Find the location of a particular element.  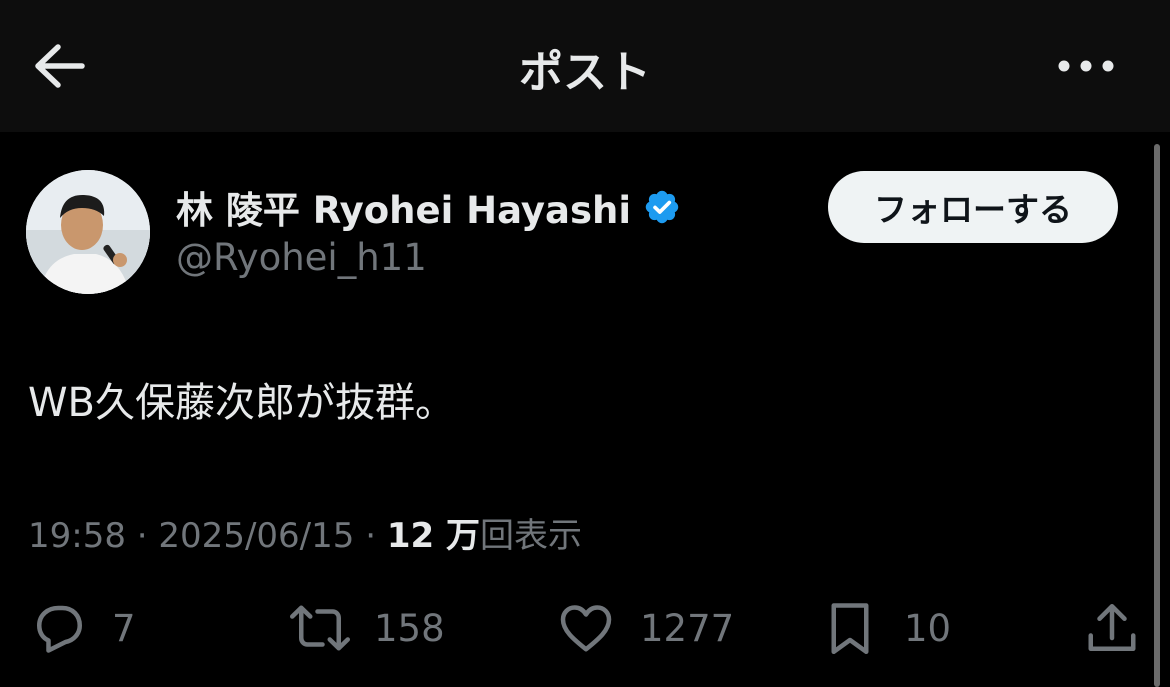

repost-count: 158 is located at coordinates (409, 628).